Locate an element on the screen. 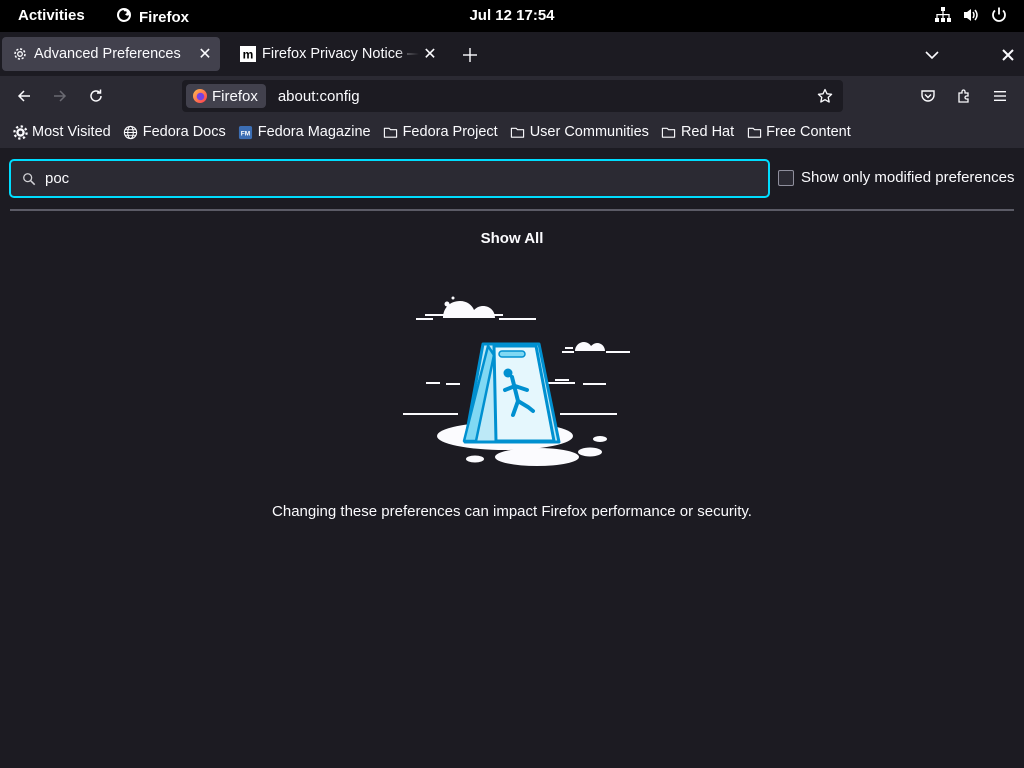  mozilla-m-icon: m is located at coordinates (248, 54).